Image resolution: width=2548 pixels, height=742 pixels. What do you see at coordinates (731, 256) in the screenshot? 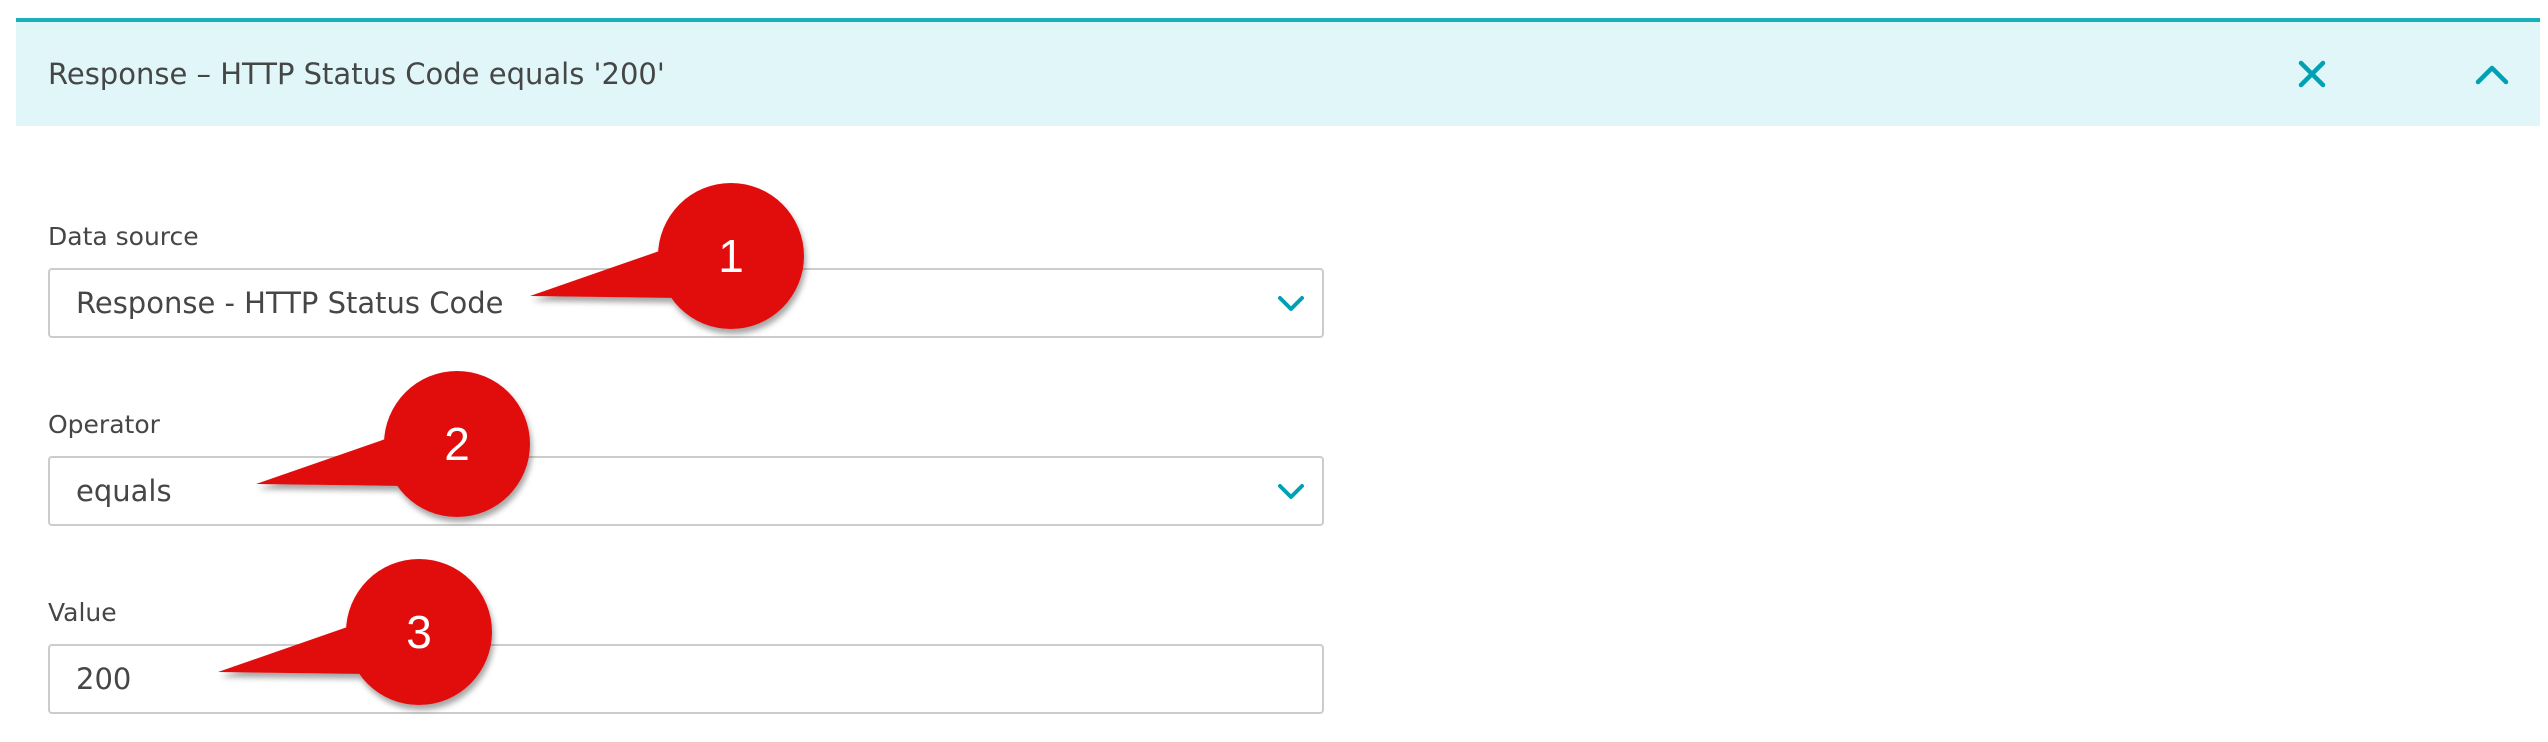
I see `callout-number: 1` at bounding box center [731, 256].